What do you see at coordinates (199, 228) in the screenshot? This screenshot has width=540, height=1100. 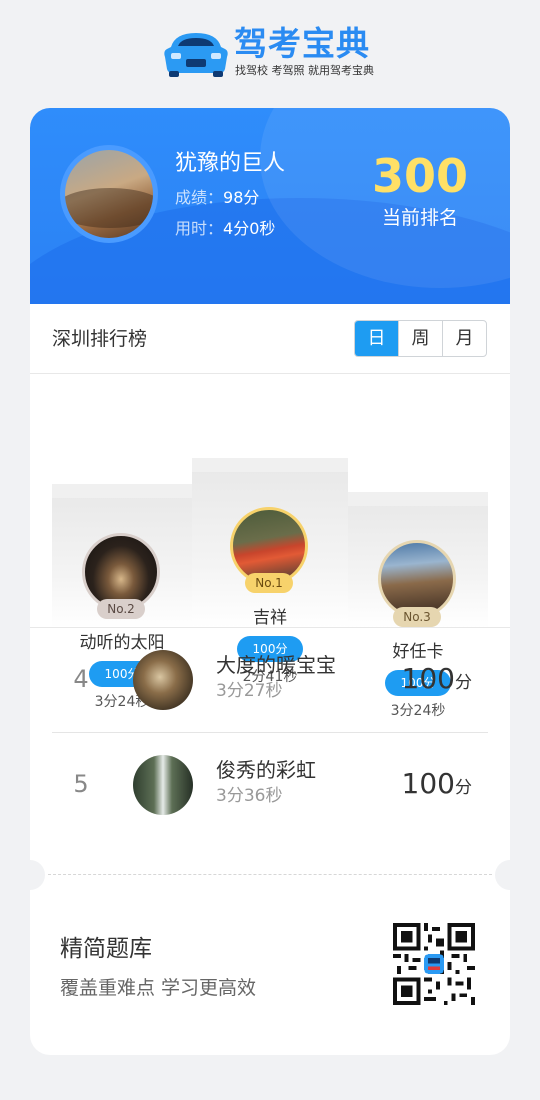 I see `time-label: 用时：` at bounding box center [199, 228].